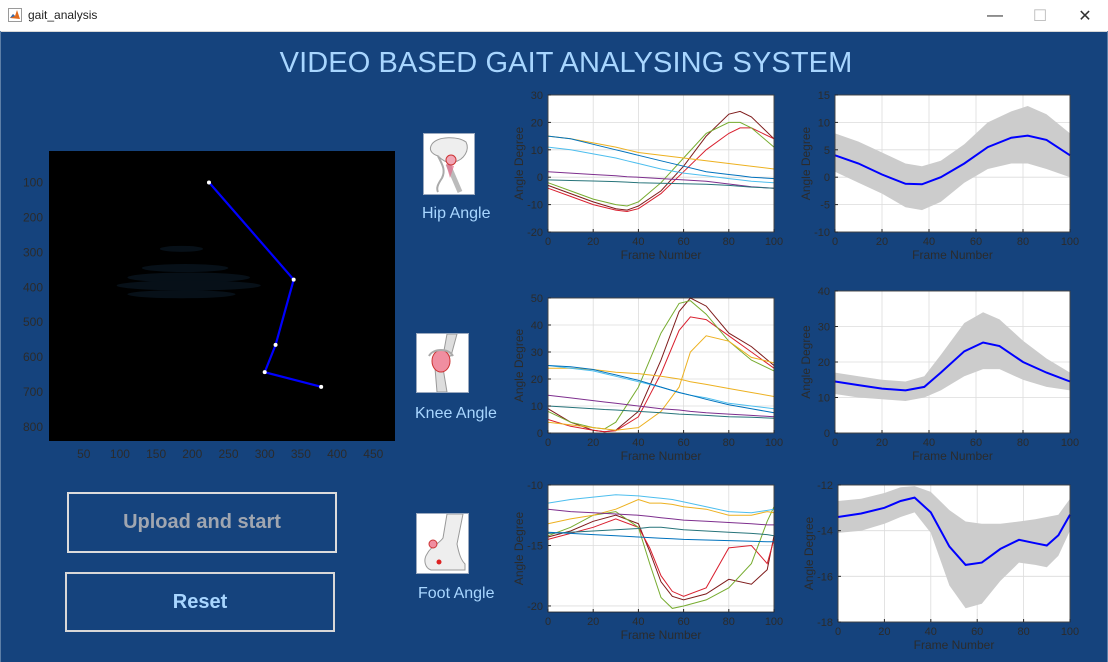 This screenshot has width=1108, height=662. Describe the element at coordinates (825, 532) in the screenshot. I see `y-tick-label: -14` at that location.